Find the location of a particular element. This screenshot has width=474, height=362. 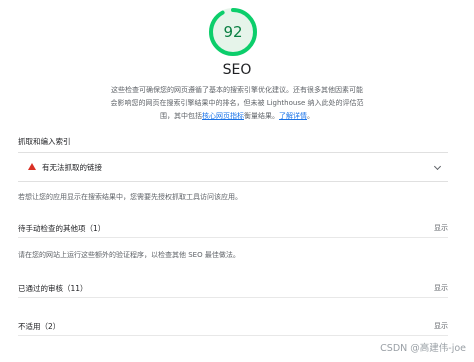

learn-more-link: 了解详情 is located at coordinates (293, 116).